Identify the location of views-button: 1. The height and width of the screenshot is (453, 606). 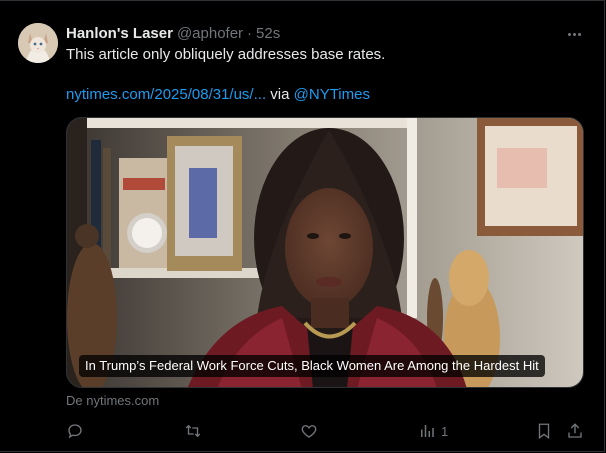
(433, 431).